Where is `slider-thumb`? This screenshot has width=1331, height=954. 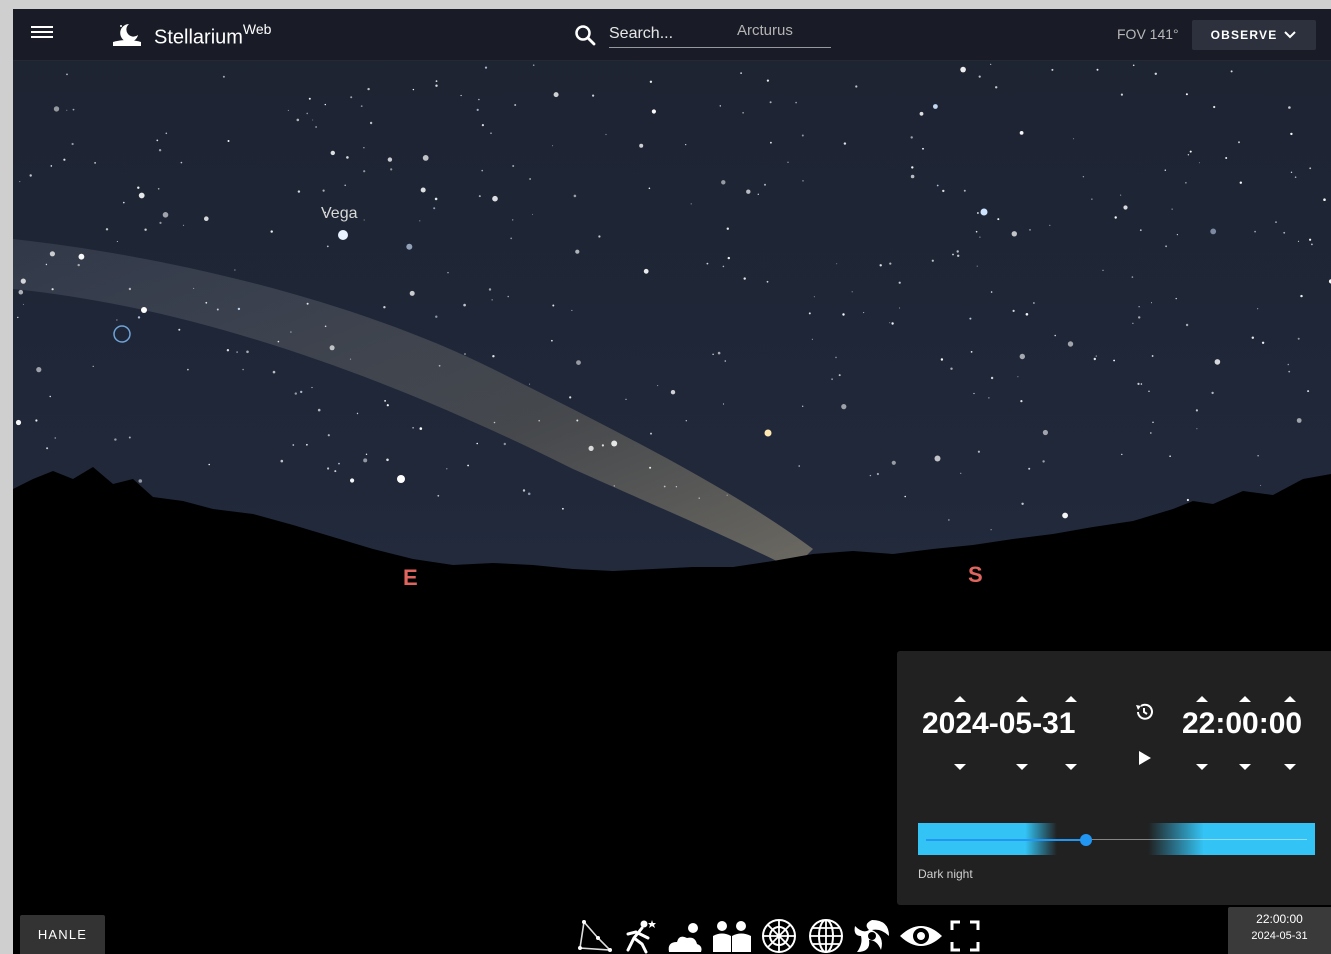
slider-thumb is located at coordinates (1086, 840).